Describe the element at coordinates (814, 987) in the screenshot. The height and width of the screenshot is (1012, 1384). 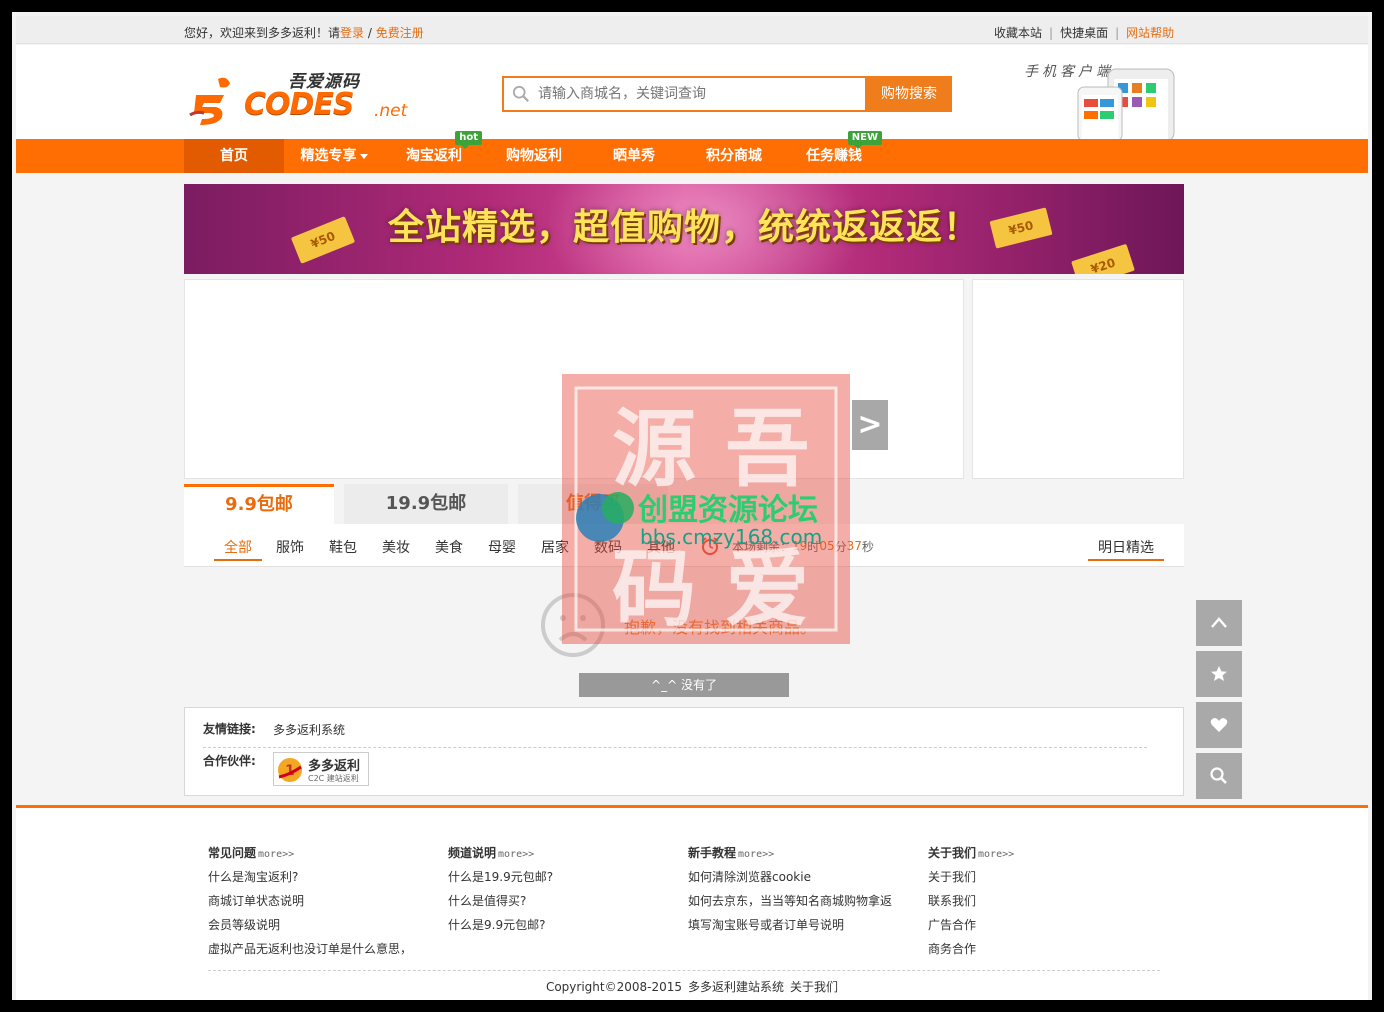
I see `about-link: 关于我们` at that location.